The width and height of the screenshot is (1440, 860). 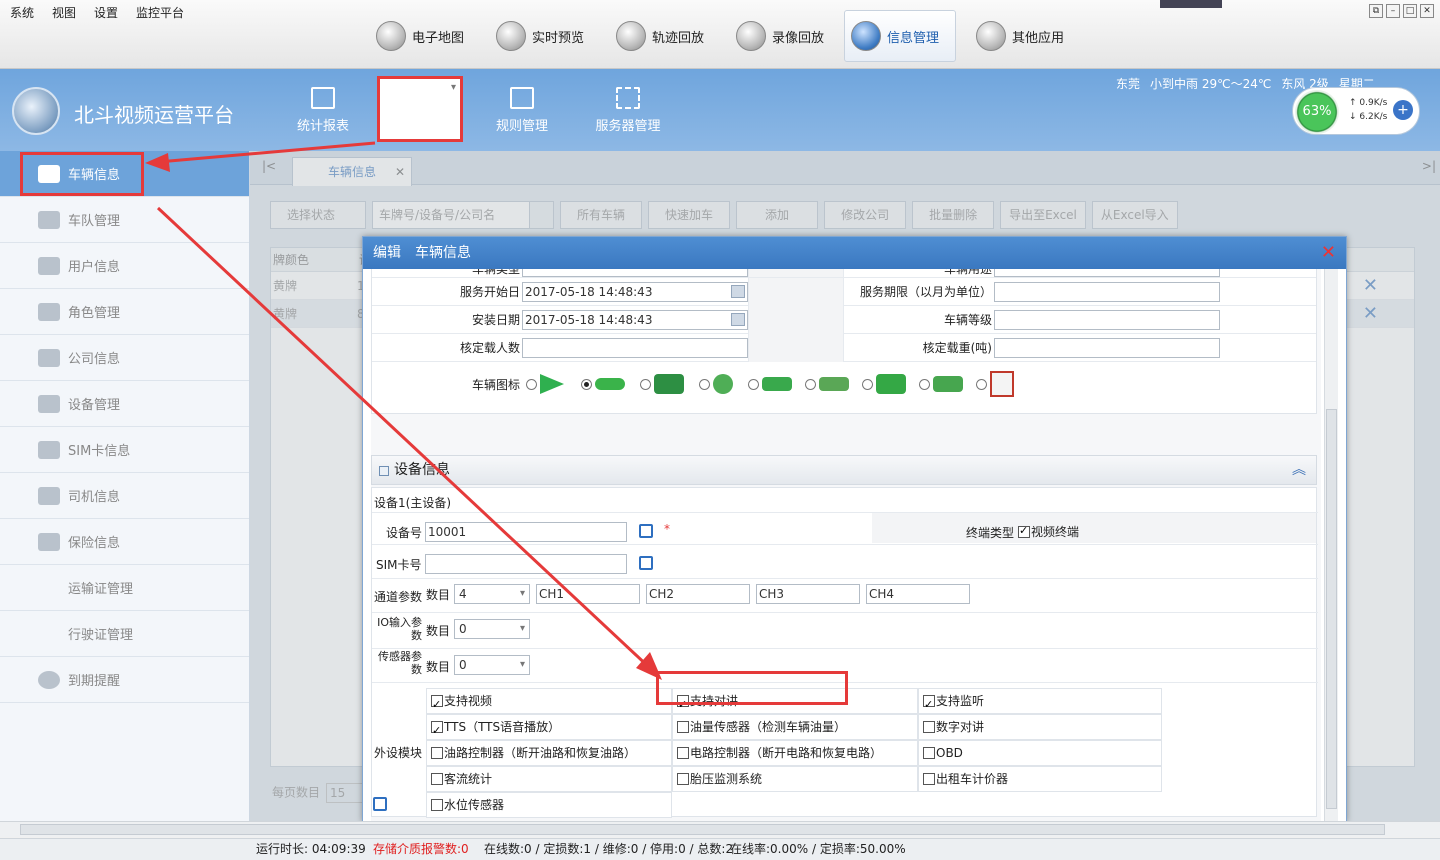 I want to click on nav-operations: 运营管理, so click(x=420, y=109).